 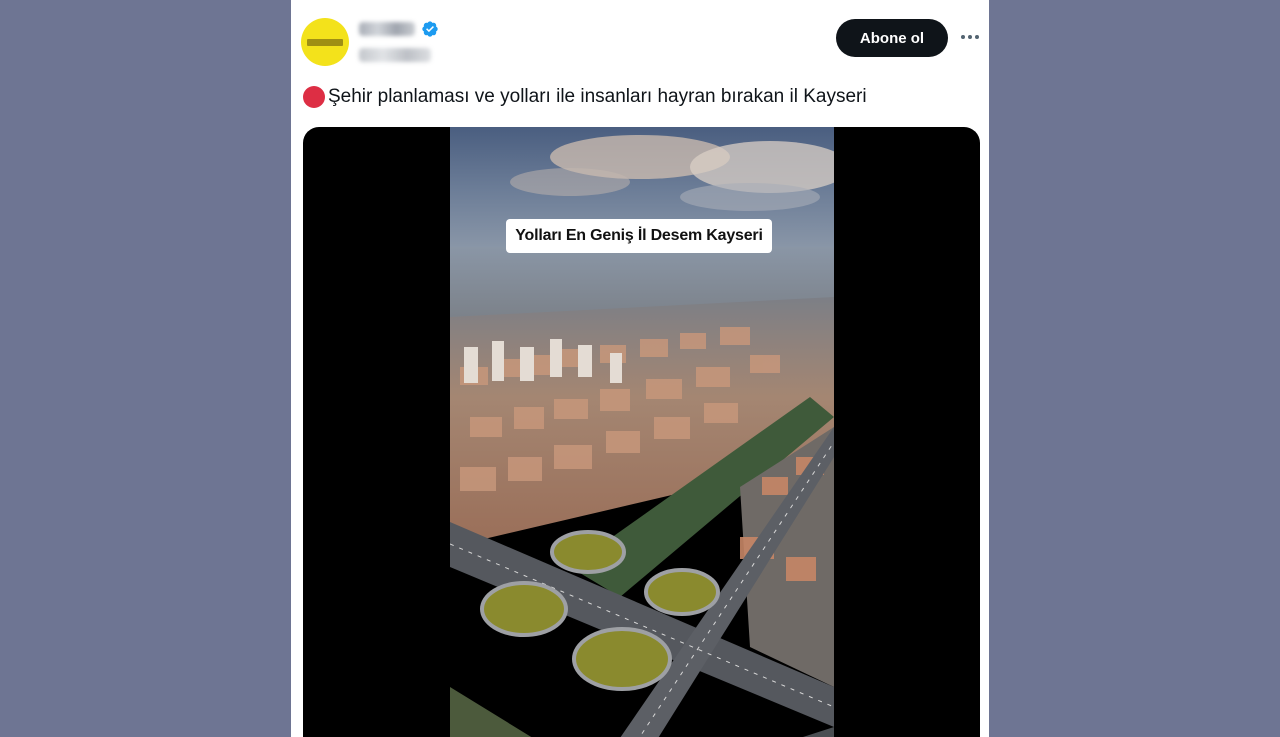 What do you see at coordinates (970, 37) in the screenshot?
I see `more-options-icon` at bounding box center [970, 37].